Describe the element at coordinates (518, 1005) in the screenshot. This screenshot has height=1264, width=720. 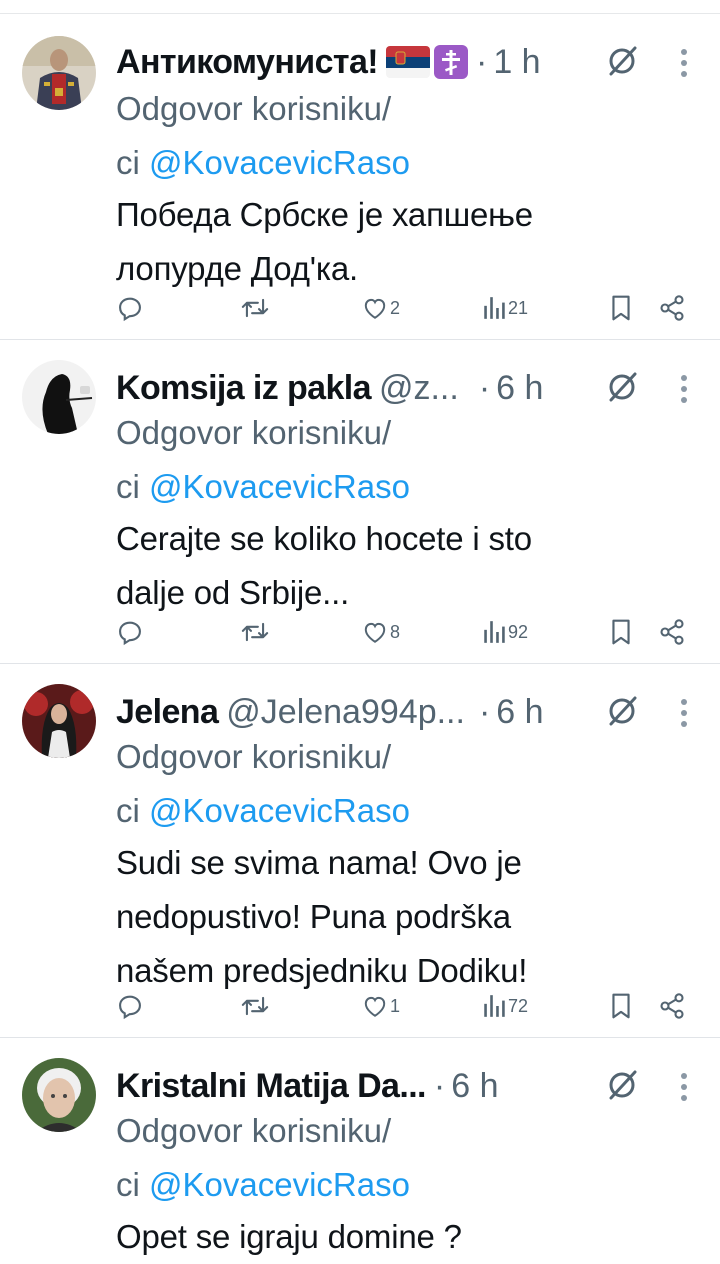
I see `views-count: 72` at that location.